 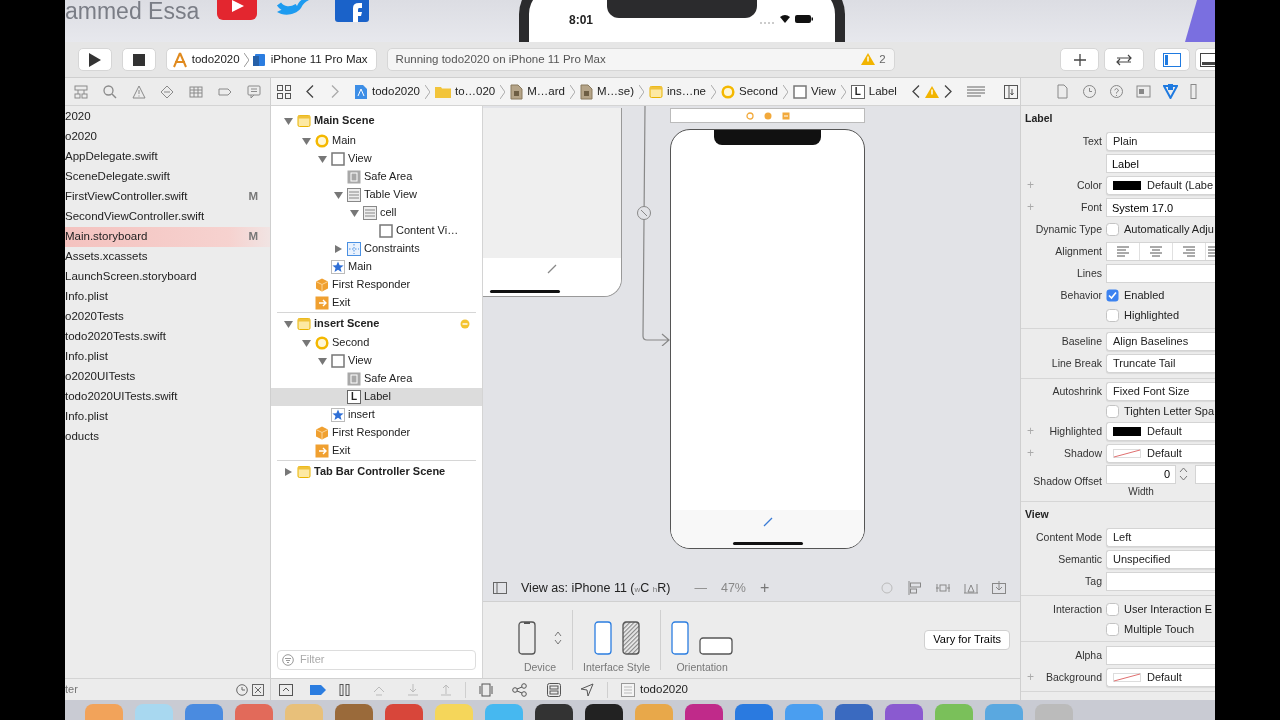 I want to click on split-icon, so click(x=1010, y=91).